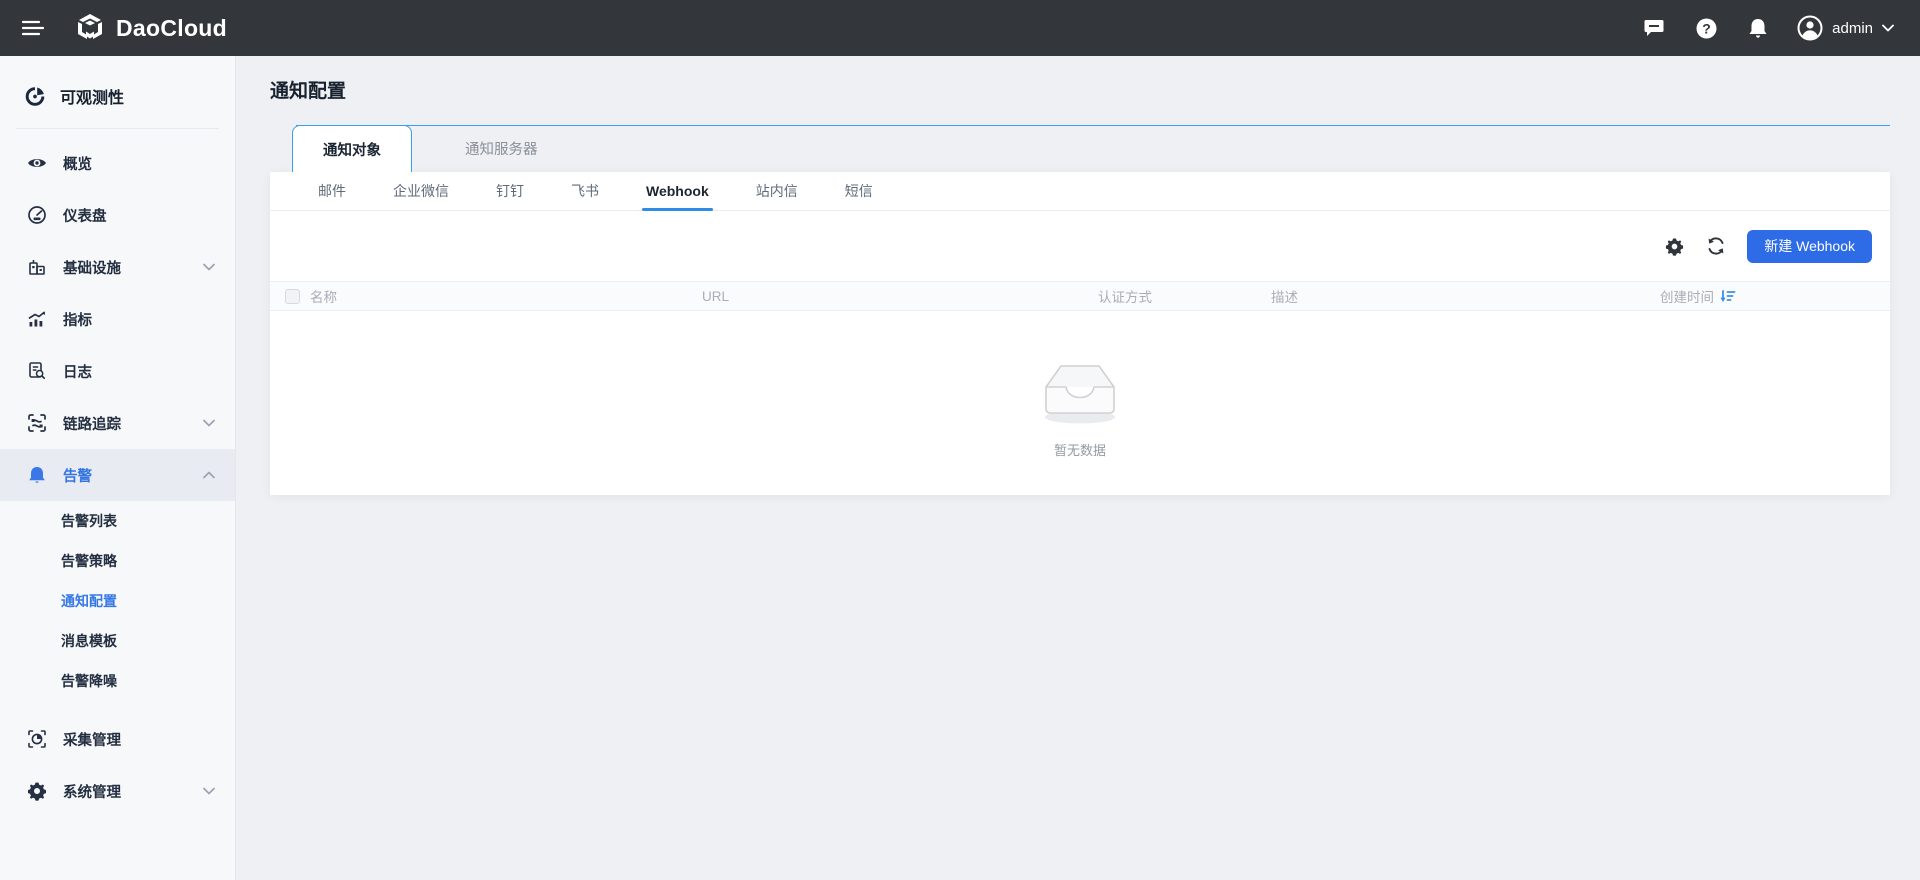  Describe the element at coordinates (117, 601) in the screenshot. I see `sidebar-subitem-notification-config: 通知配置` at that location.